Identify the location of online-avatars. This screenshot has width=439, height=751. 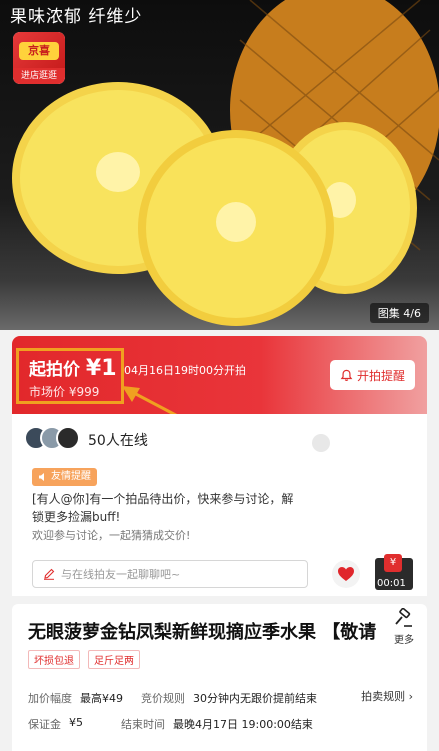
(53, 439).